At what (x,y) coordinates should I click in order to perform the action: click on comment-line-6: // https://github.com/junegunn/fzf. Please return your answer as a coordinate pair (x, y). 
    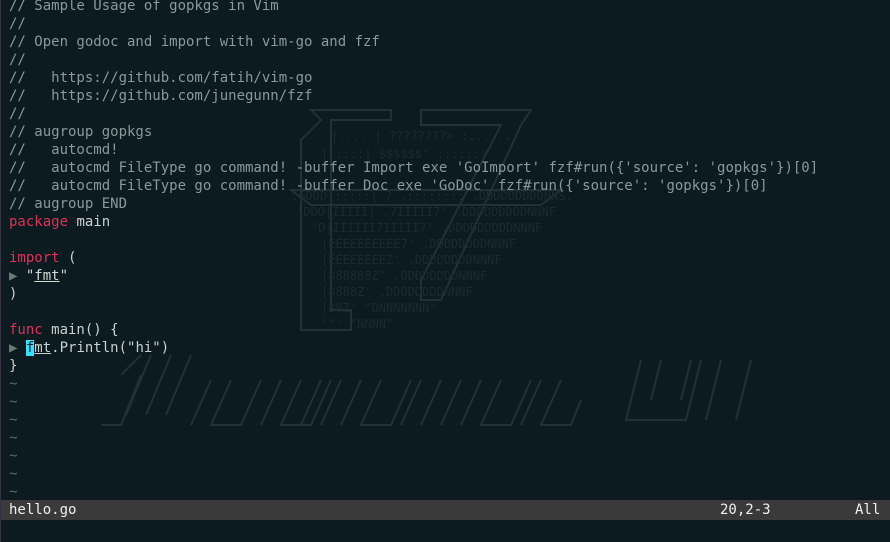
    Looking at the image, I should click on (161, 96).